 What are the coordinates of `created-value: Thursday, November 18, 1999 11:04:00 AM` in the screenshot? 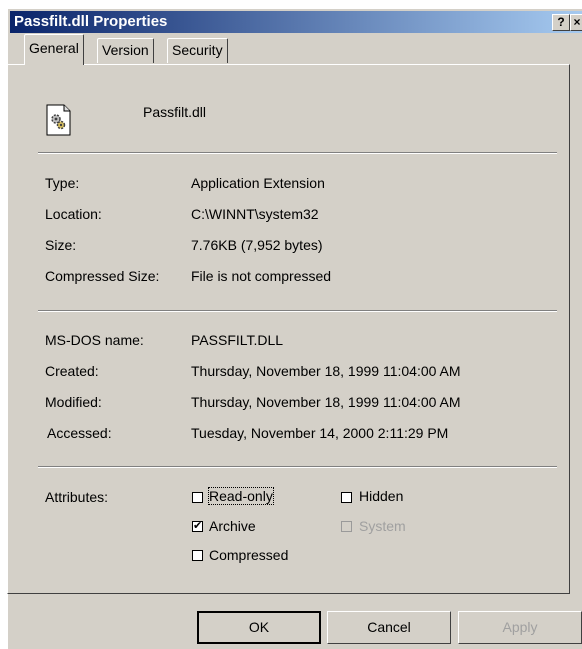 It's located at (326, 371).